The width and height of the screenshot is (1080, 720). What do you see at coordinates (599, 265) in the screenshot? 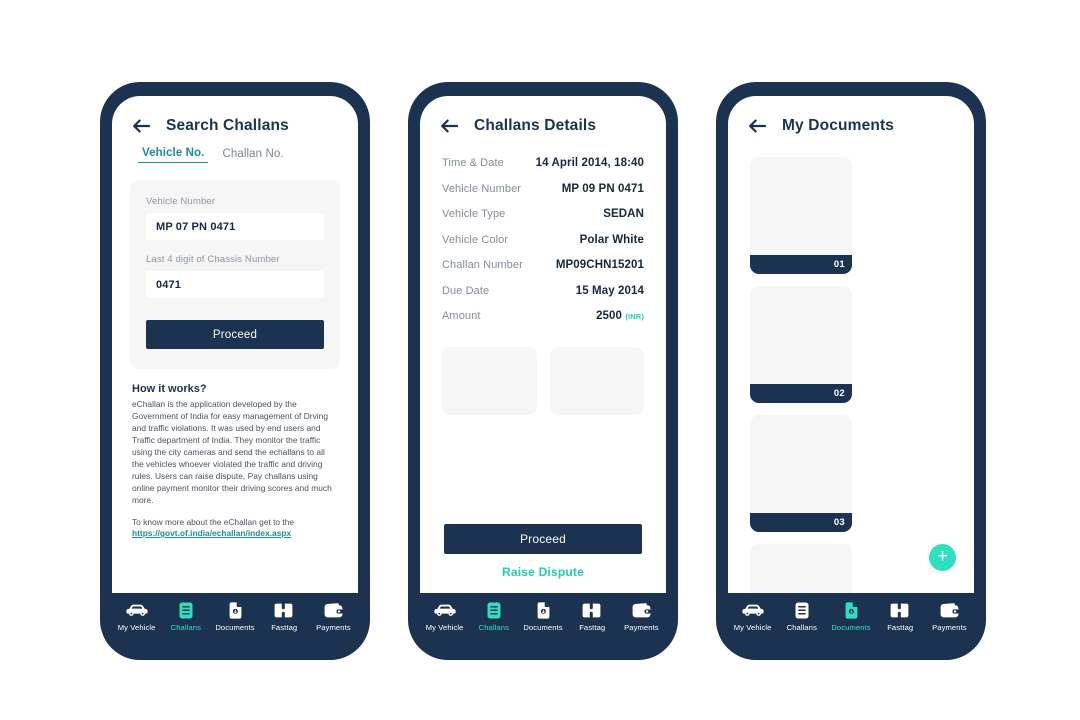
I see `detail-value: MP09CHN15201` at bounding box center [599, 265].